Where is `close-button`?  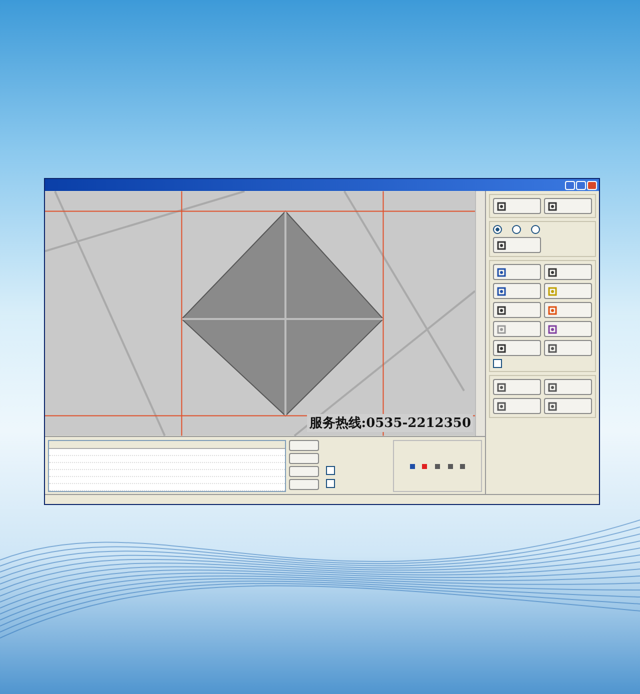
close-button is located at coordinates (592, 185).